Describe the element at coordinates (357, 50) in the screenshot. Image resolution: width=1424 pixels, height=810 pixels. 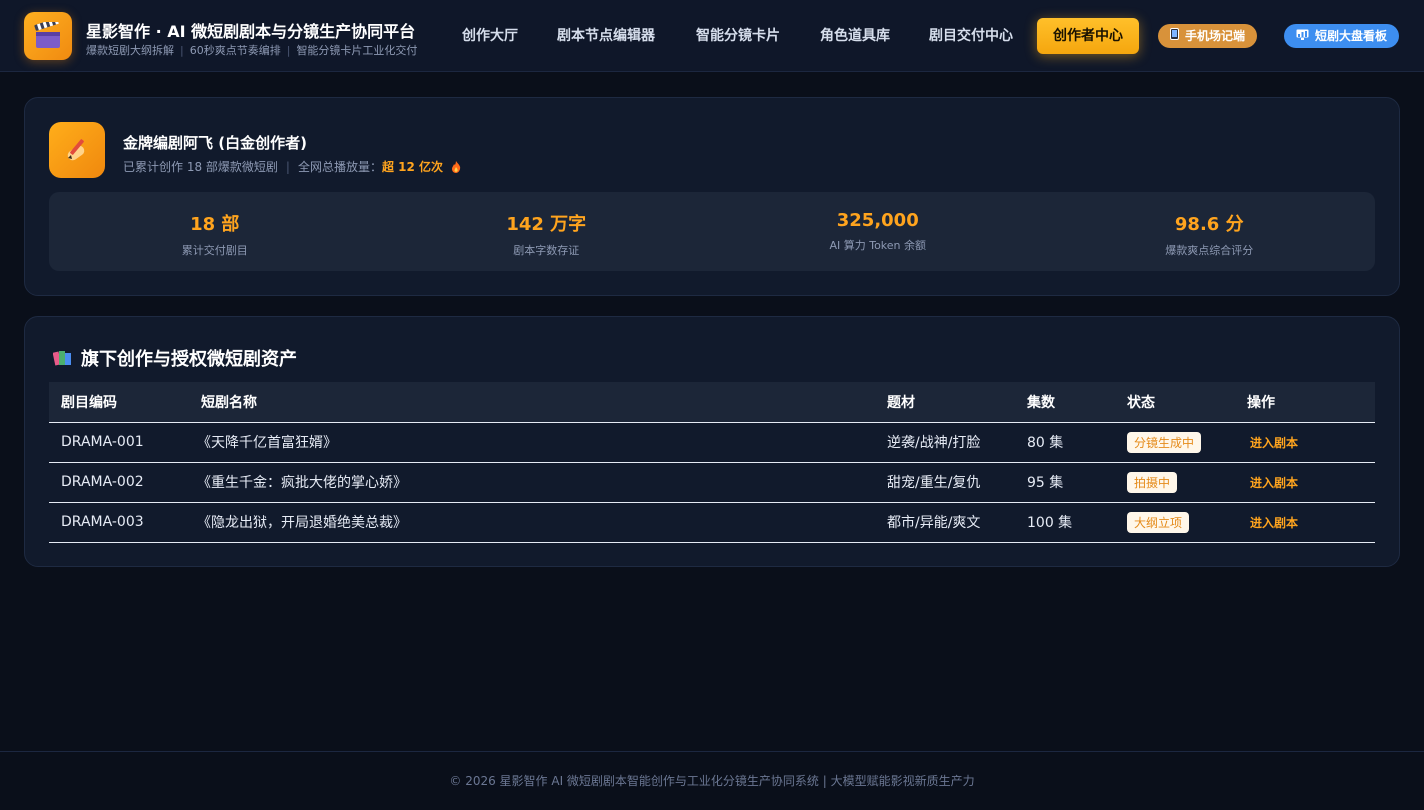
I see `subtitle-item: 智能分镜卡片工业化交付` at that location.